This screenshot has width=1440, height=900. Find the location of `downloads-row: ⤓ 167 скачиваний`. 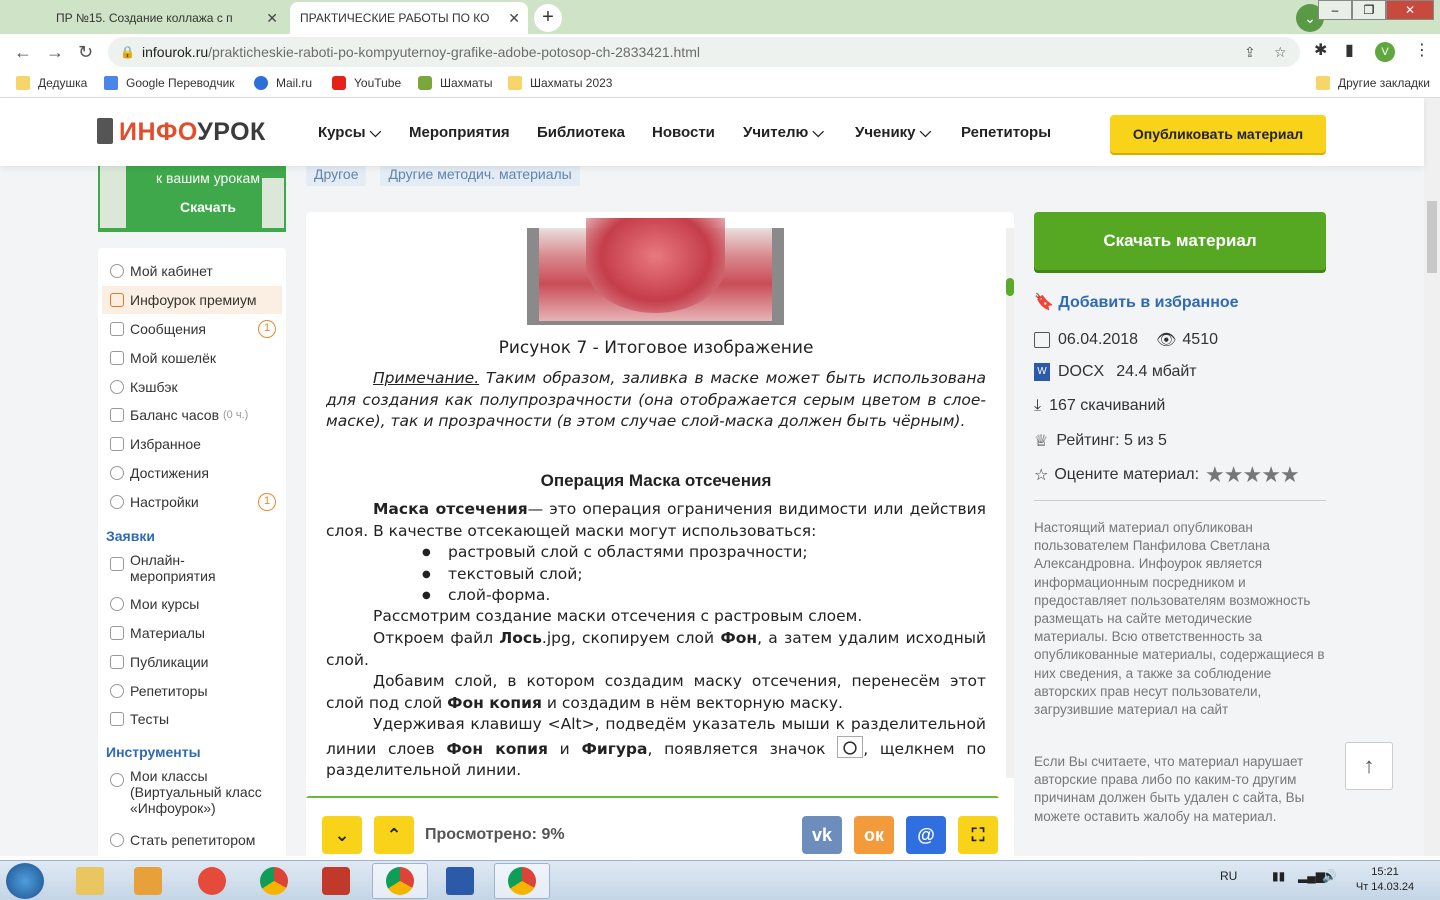

downloads-row: ⤓ 167 скачиваний is located at coordinates (1099, 406).